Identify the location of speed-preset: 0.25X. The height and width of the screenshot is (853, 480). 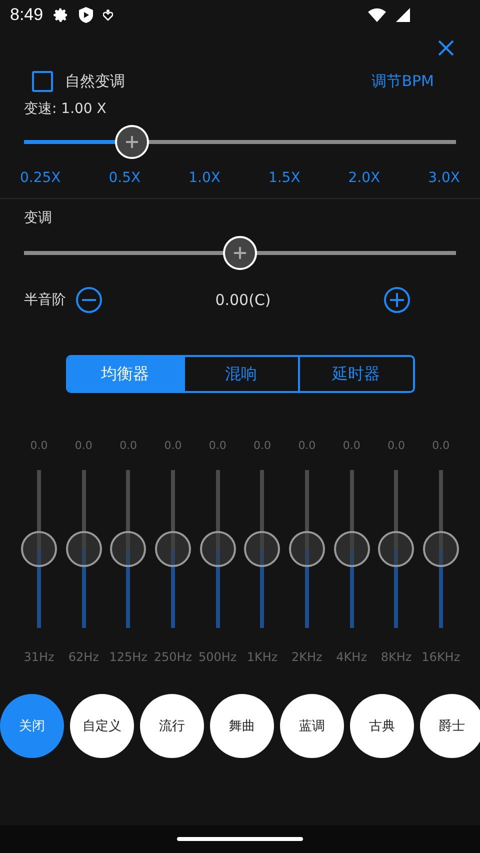
(40, 178).